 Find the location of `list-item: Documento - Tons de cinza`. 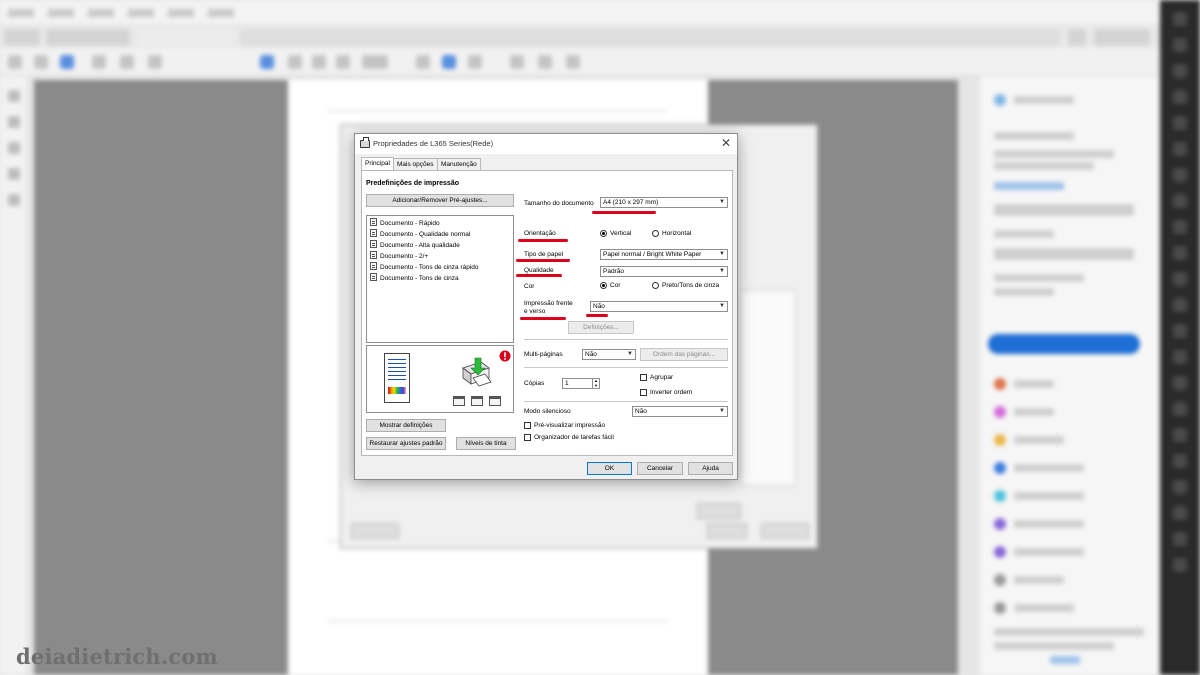

list-item: Documento - Tons de cinza is located at coordinates (414, 278).